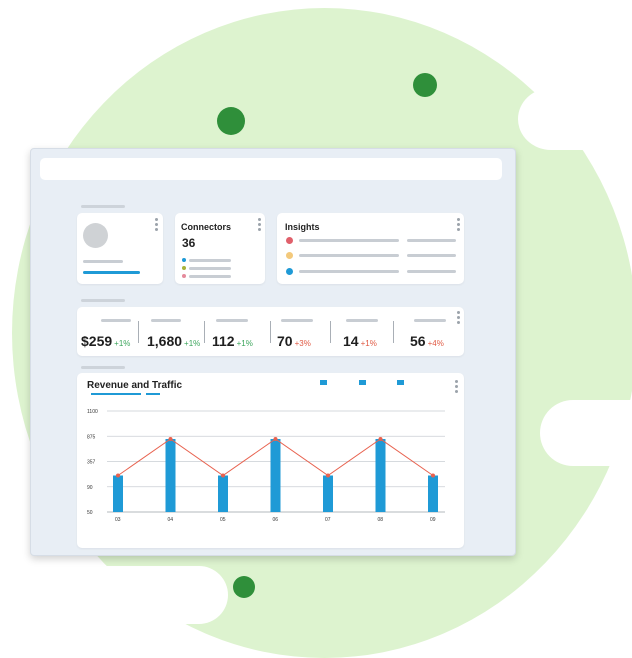 This screenshot has height=658, width=632. Describe the element at coordinates (206, 227) in the screenshot. I see `connectors-title: Connectors` at that location.